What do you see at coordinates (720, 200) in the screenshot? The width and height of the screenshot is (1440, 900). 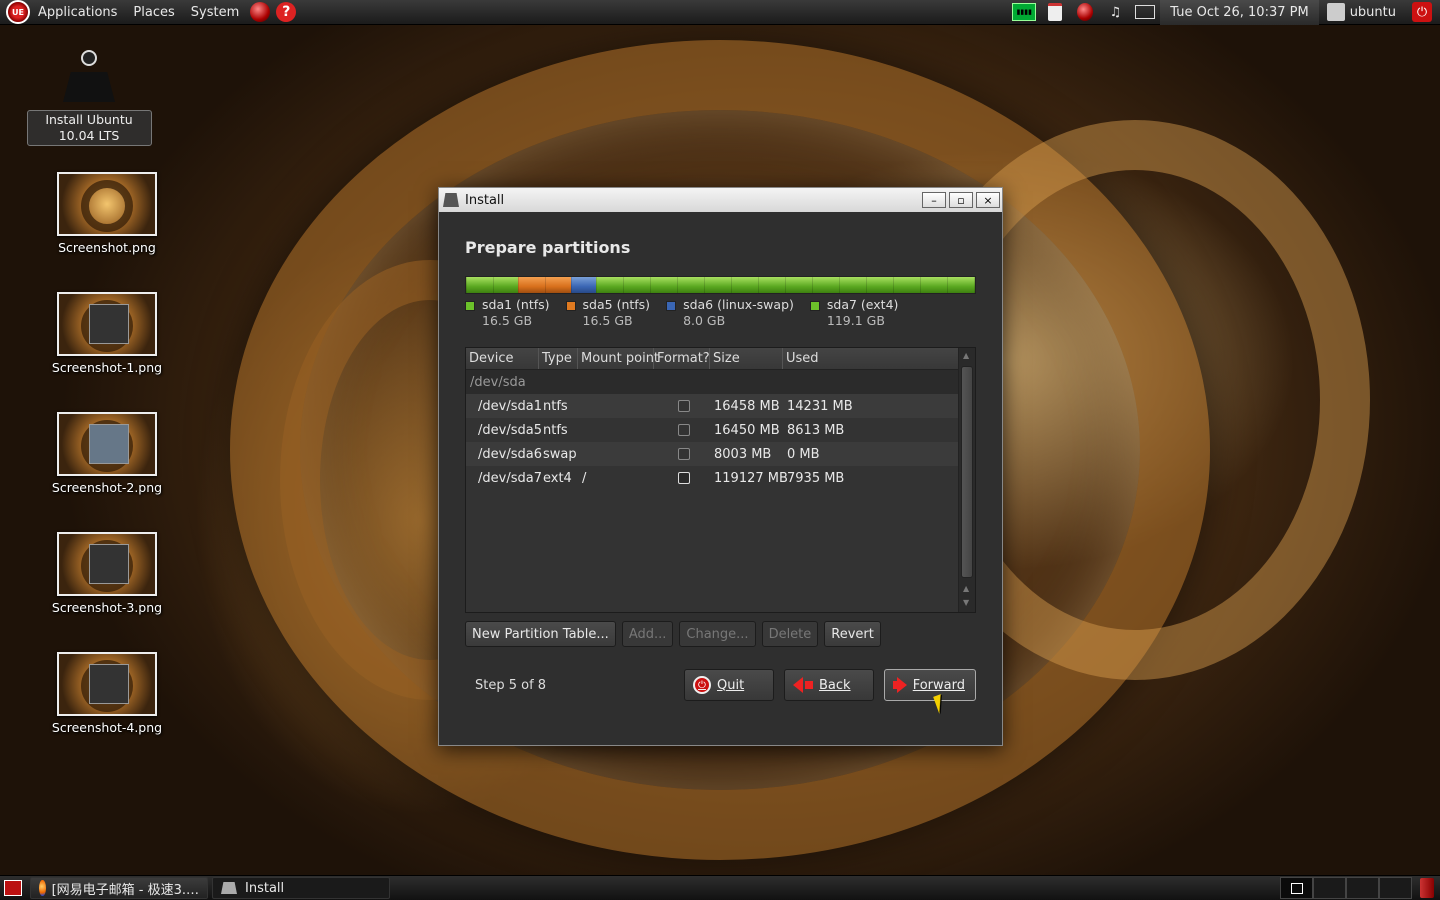 I see `window-titlebar: Install – ▫ ×` at bounding box center [720, 200].